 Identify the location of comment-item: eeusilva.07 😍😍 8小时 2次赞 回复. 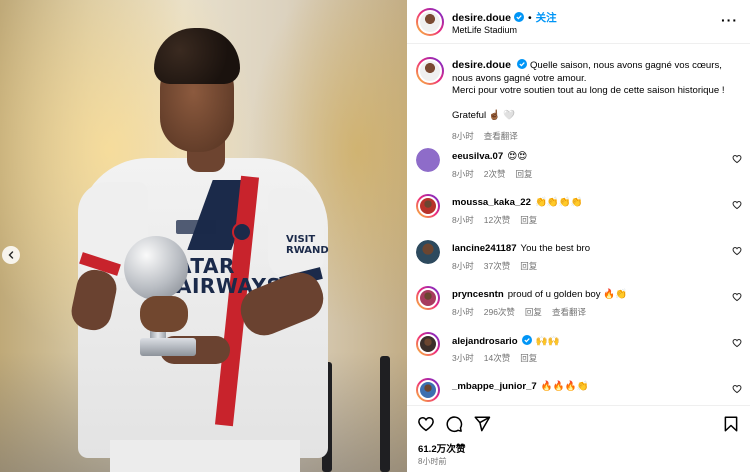
(583, 168).